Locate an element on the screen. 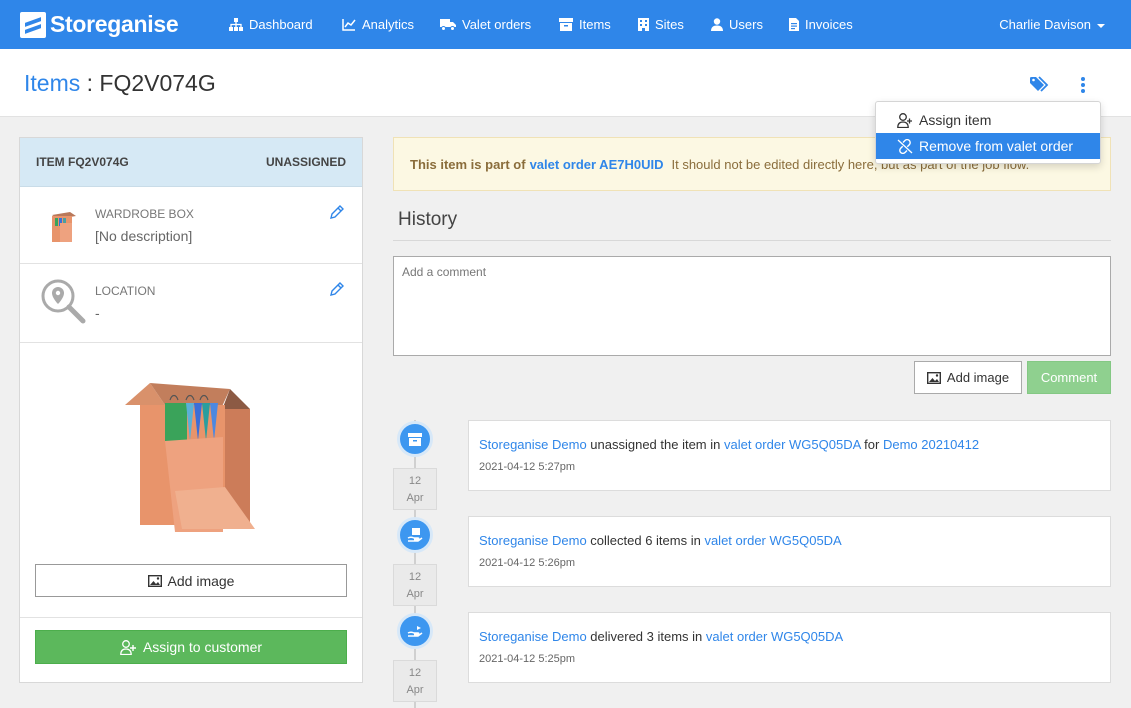 This screenshot has height=708, width=1131. tags-icon is located at coordinates (1040, 84).